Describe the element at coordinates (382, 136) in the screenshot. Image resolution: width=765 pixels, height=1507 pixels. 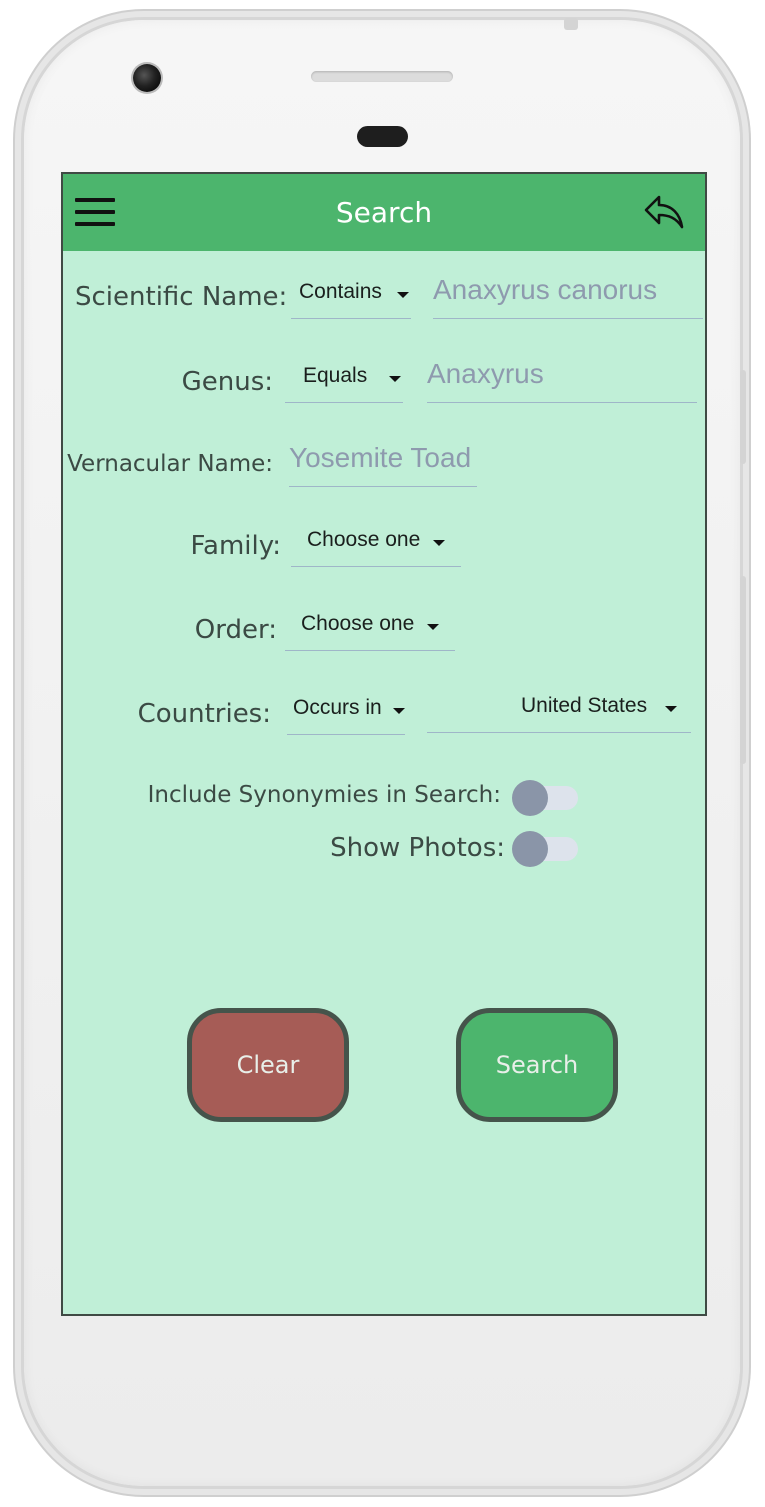
I see `proximity-sensor` at that location.